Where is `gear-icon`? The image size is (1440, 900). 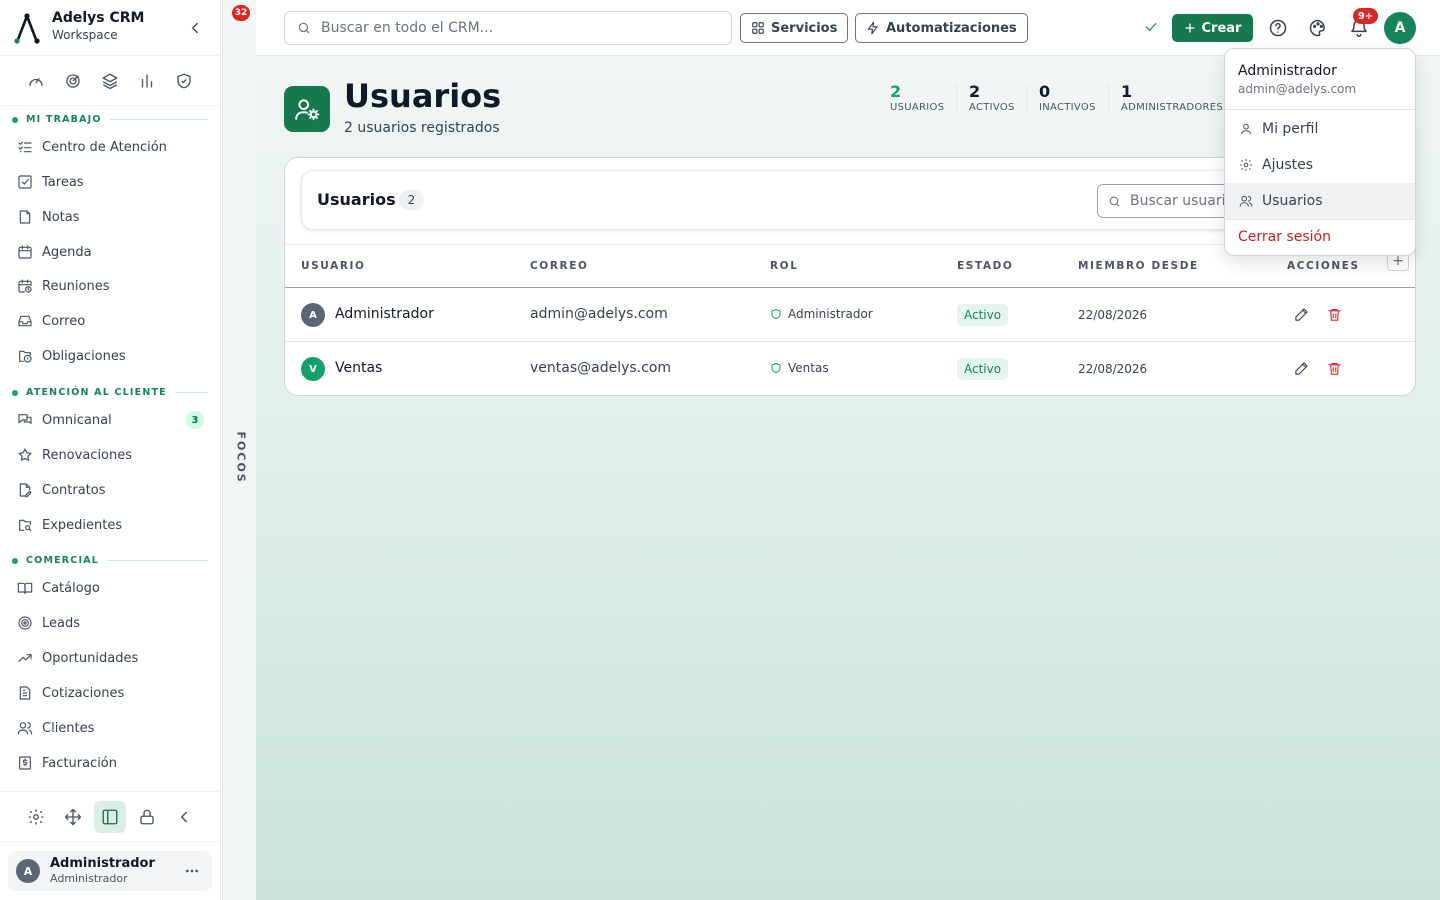
gear-icon is located at coordinates (36, 817).